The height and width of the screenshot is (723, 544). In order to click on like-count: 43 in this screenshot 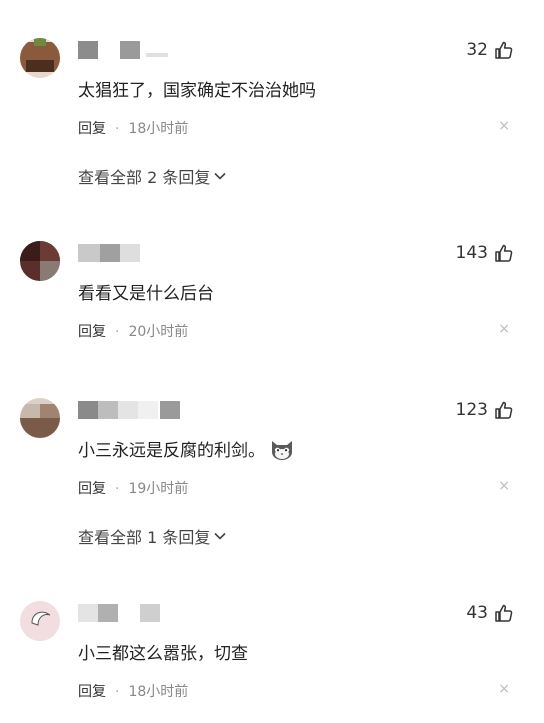, I will do `click(477, 613)`.